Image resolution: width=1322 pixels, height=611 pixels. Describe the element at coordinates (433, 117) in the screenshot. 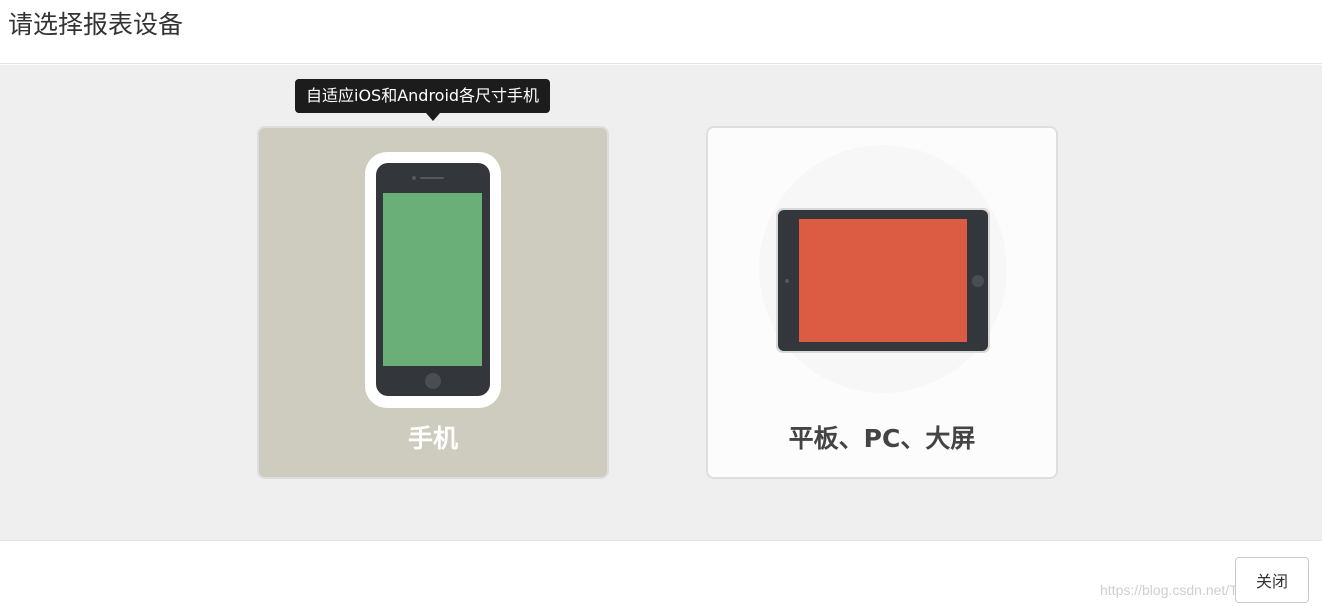

I see `tooltip-arrow` at that location.